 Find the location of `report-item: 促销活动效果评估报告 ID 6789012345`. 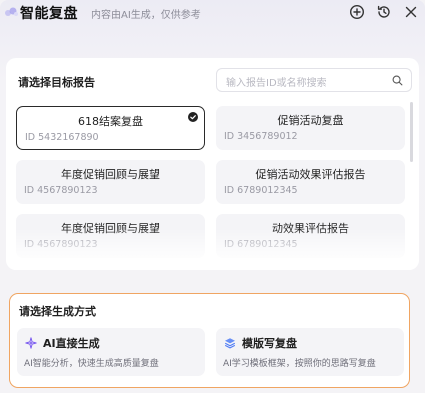

report-item: 促销活动效果评估报告 ID 6789012345 is located at coordinates (310, 182).